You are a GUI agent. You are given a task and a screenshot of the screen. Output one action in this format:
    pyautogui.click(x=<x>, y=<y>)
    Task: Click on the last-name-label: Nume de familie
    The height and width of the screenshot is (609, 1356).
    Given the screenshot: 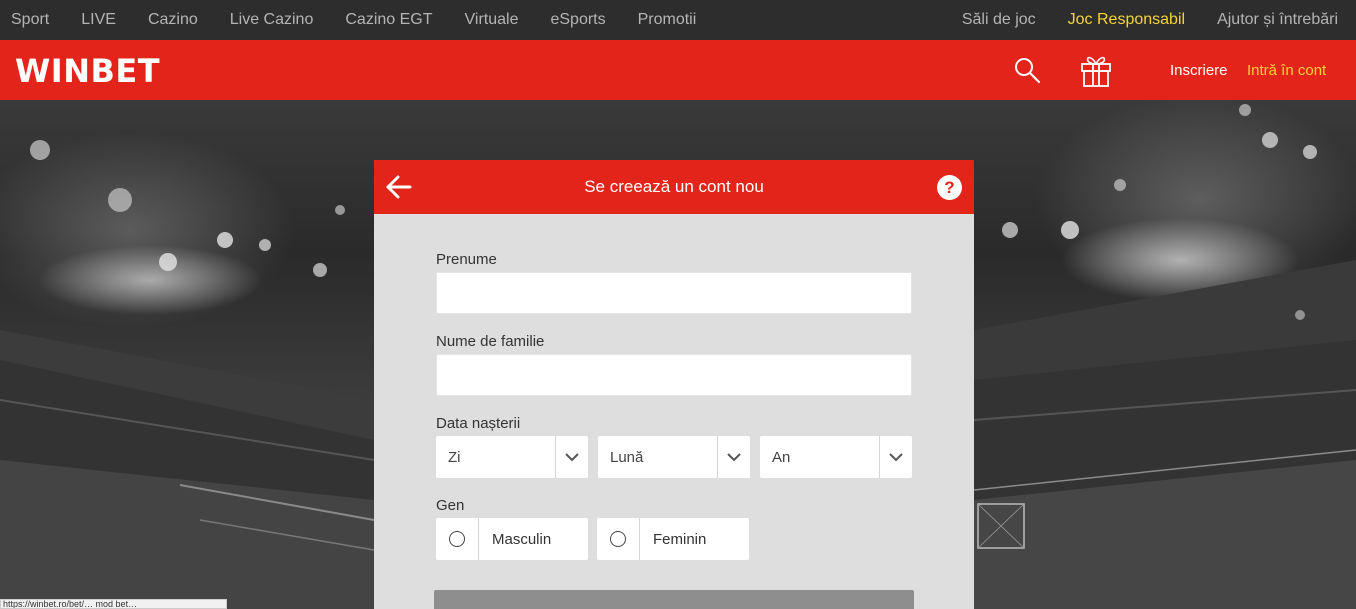 What is the action you would take?
    pyautogui.click(x=490, y=341)
    